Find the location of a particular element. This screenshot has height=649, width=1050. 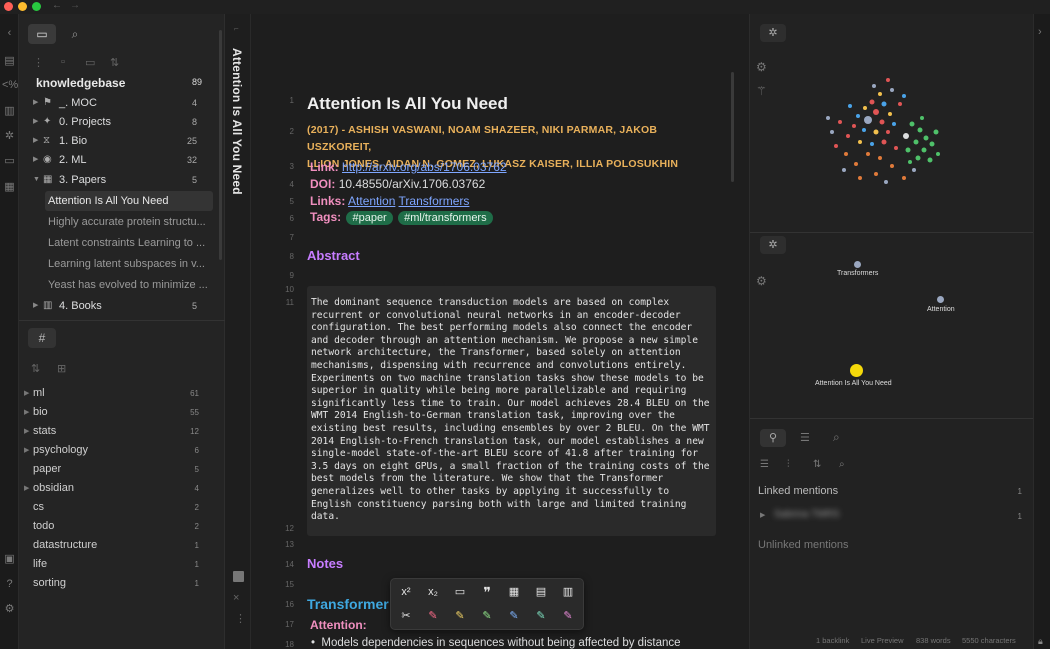

superscript-button: x² is located at coordinates (406, 592).